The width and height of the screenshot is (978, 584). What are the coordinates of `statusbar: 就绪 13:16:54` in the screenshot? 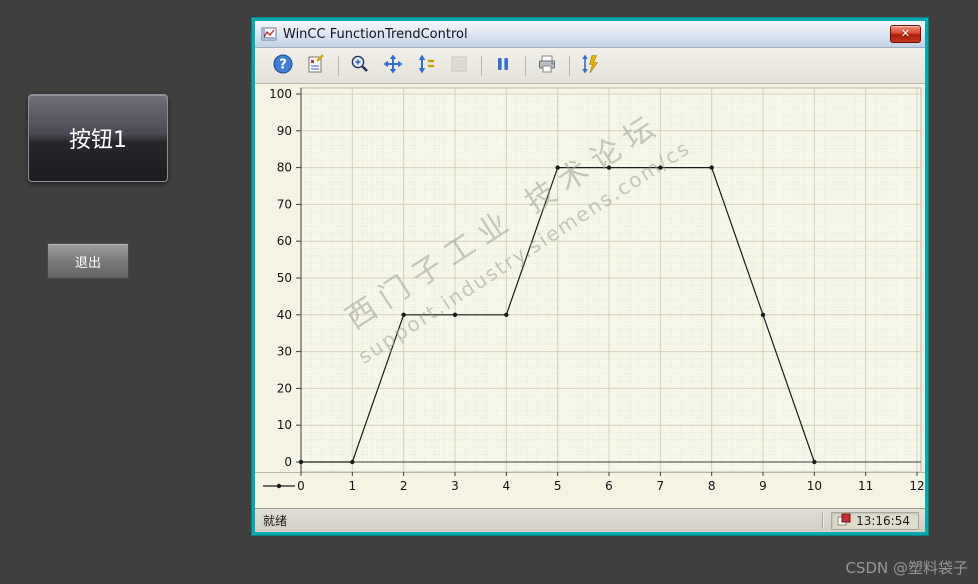 It's located at (590, 520).